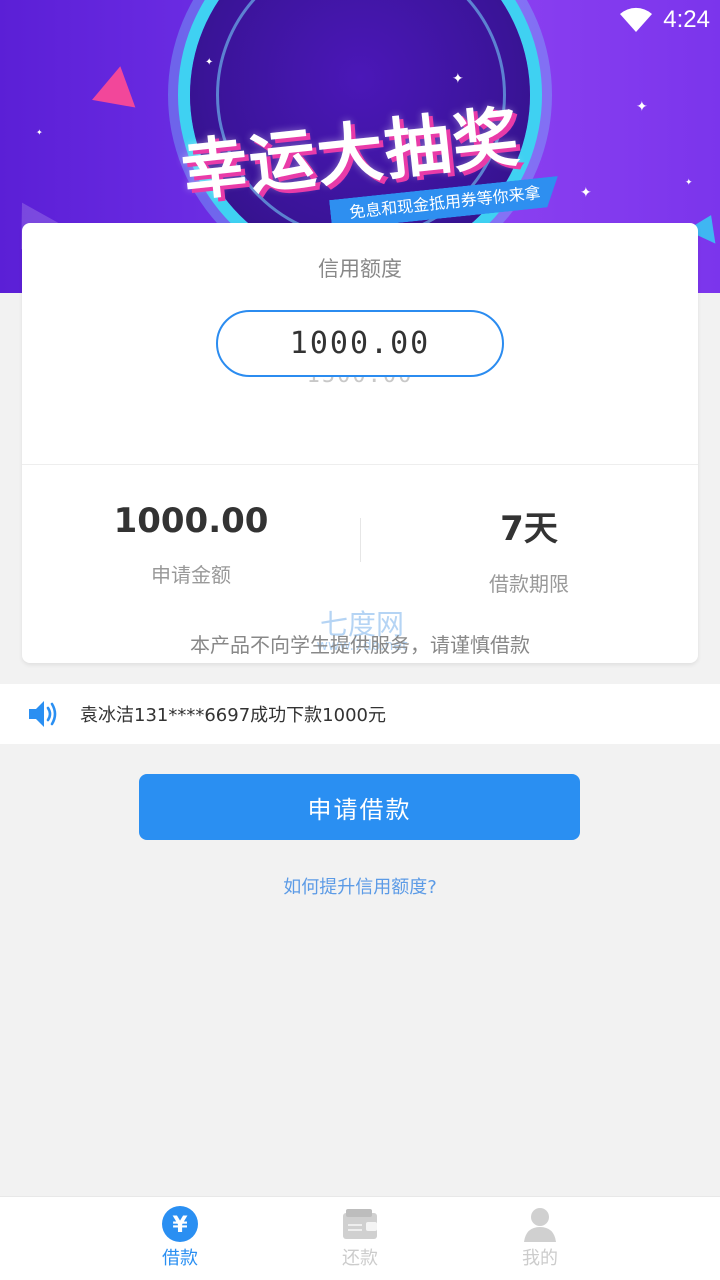 This screenshot has height=1280, width=720. Describe the element at coordinates (360, 20) in the screenshot. I see `status-bar: 4:24` at that location.